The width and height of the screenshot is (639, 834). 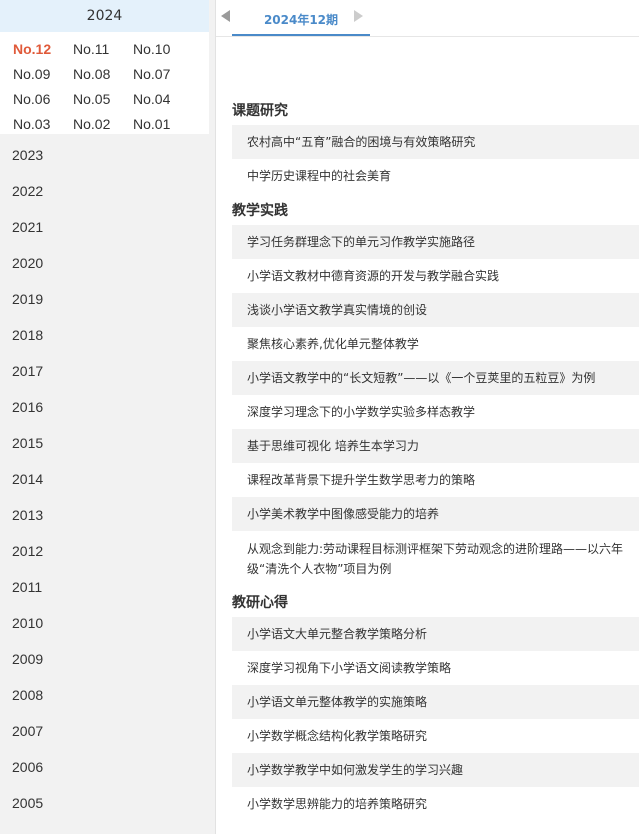 What do you see at coordinates (435, 378) in the screenshot?
I see `article-link: 小学语文教学中的“长文短教”——以《一个豆荚里的五粒豆》为例` at bounding box center [435, 378].